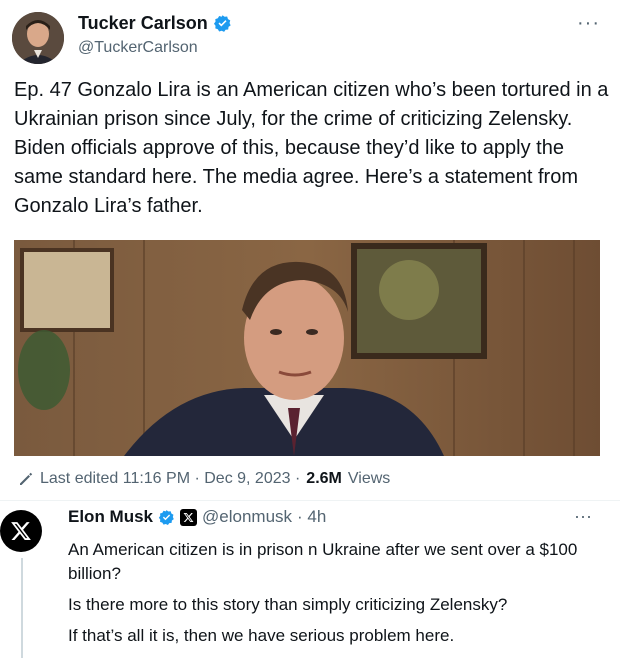 This screenshot has width=620, height=661. I want to click on x-affiliation-icon, so click(189, 517).